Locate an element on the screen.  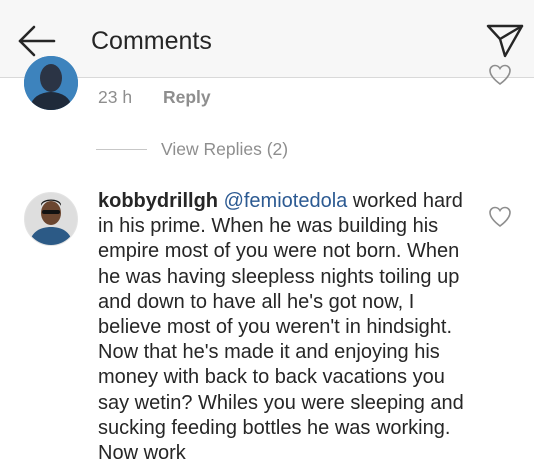
back-button is located at coordinates (36, 41).